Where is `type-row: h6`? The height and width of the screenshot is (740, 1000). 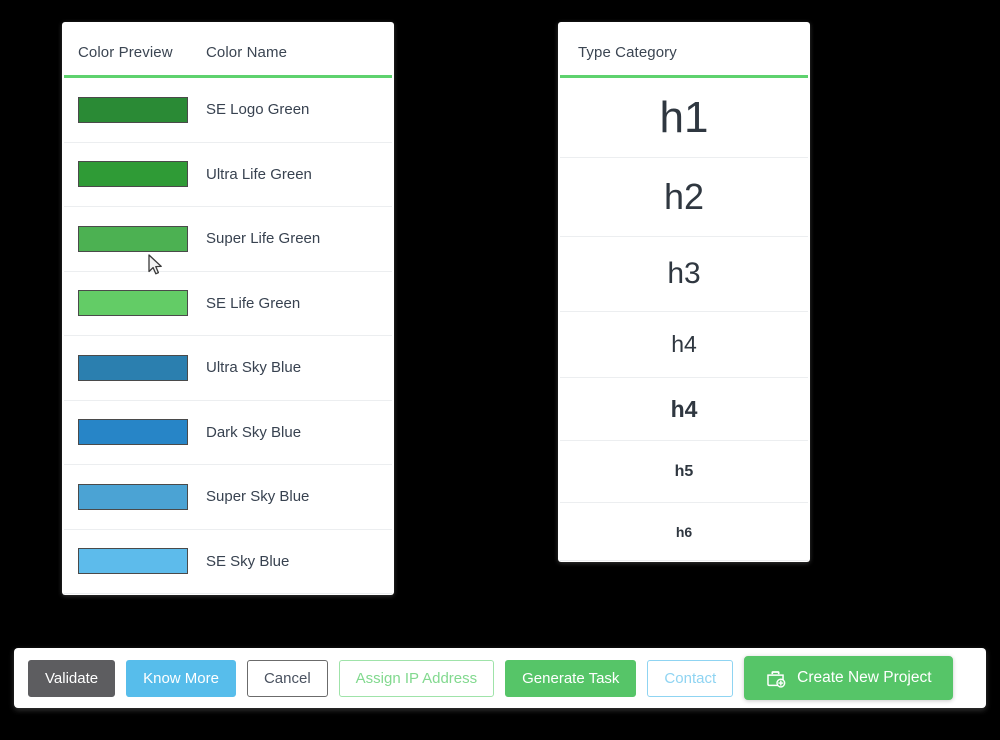 type-row: h6 is located at coordinates (684, 531).